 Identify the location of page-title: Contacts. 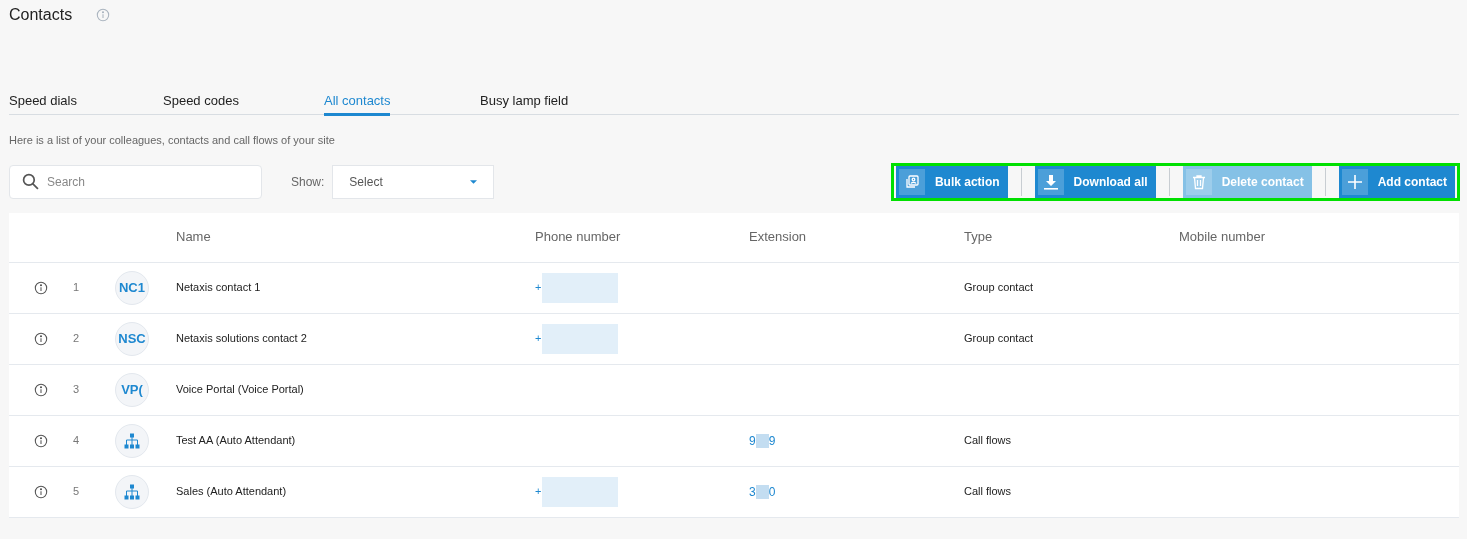
(41, 14).